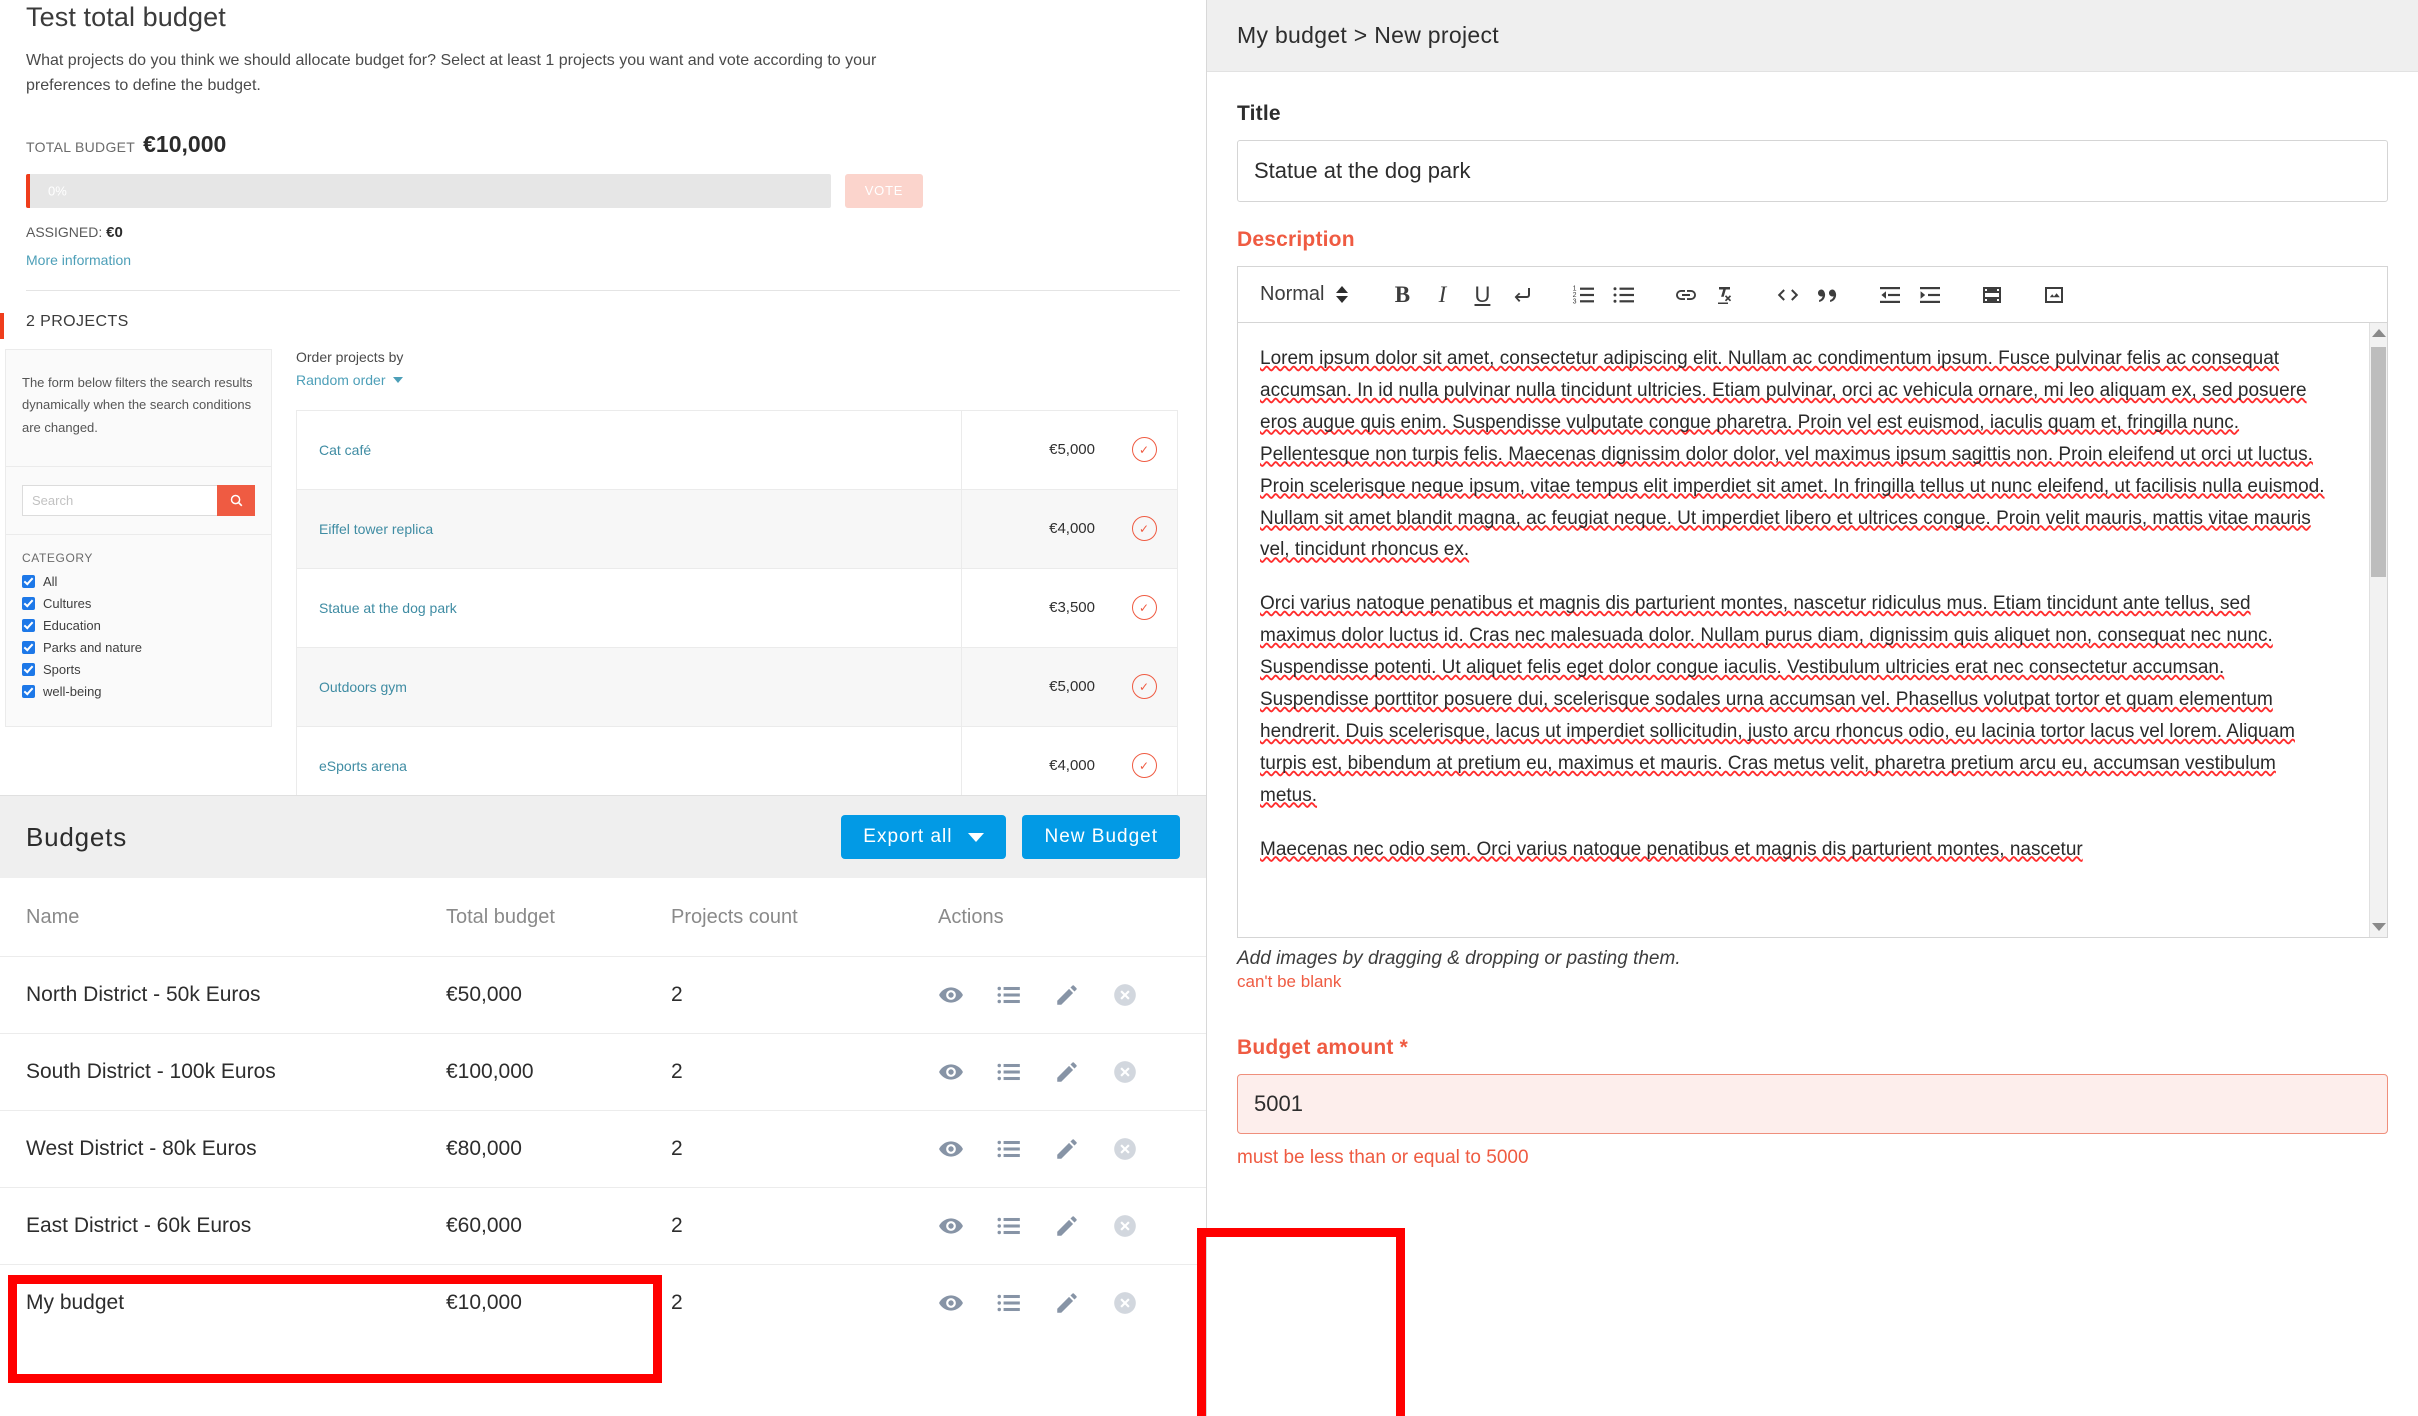  Describe the element at coordinates (629, 450) in the screenshot. I see `project-name: Cat café` at that location.